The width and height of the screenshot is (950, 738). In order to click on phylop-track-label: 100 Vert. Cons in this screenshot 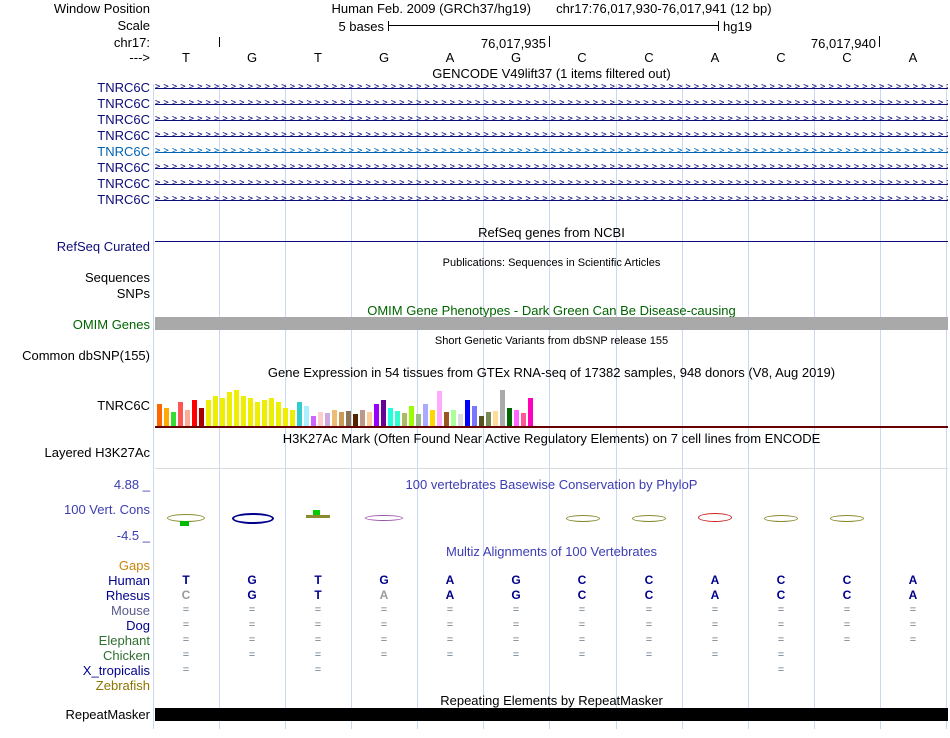, I will do `click(75, 509)`.